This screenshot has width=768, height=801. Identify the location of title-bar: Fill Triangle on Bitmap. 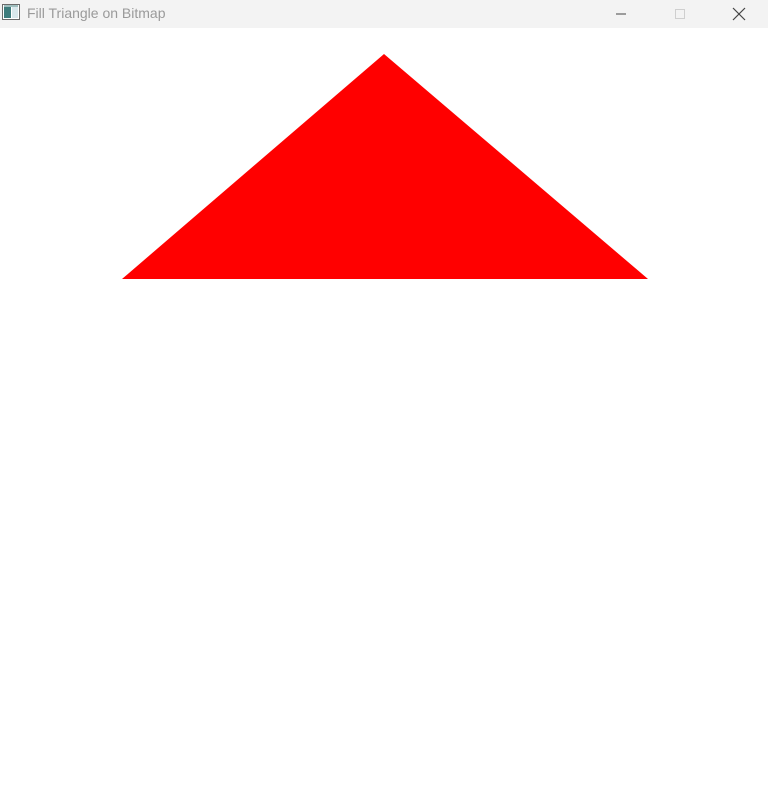
(384, 14).